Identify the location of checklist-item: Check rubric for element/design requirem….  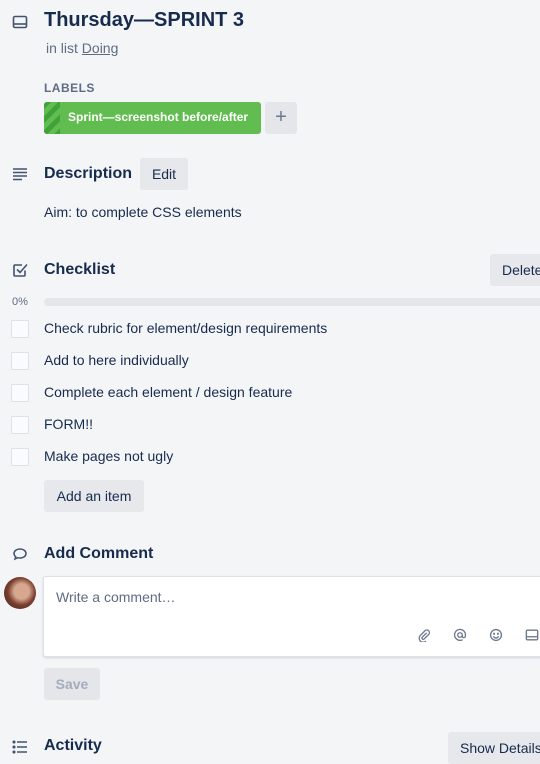
(270, 329).